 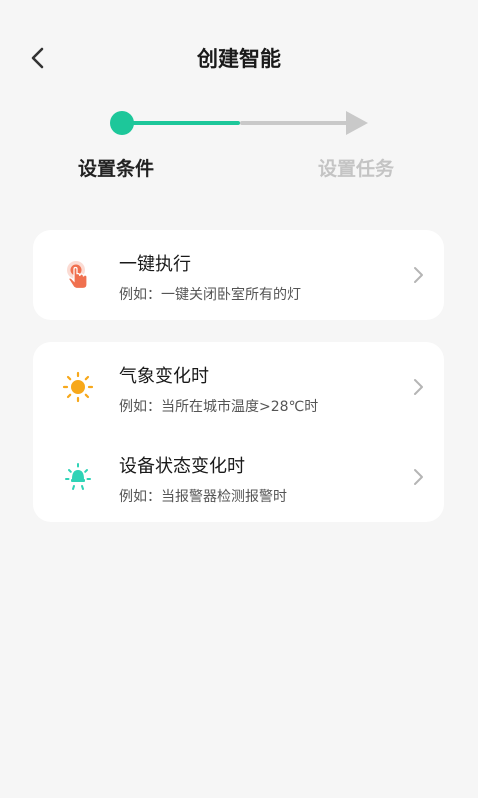 What do you see at coordinates (155, 264) in the screenshot?
I see `condition-title: 一键执行` at bounding box center [155, 264].